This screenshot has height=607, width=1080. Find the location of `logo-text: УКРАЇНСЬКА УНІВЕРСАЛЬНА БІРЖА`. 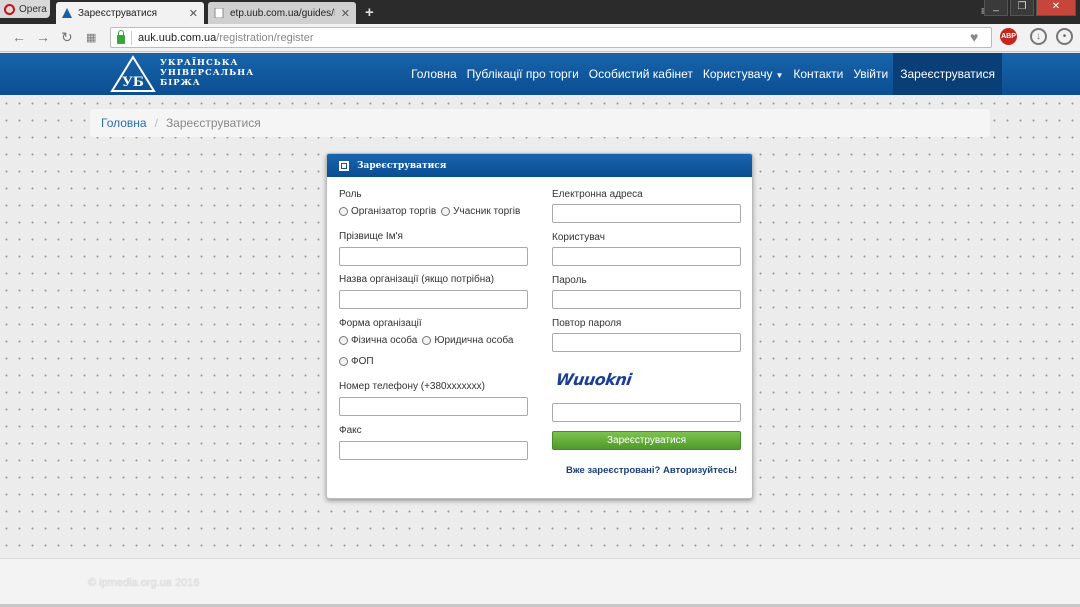

logo-text: УКРАЇНСЬКА УНІВЕРСАЛЬНА БІРЖА is located at coordinates (207, 73).